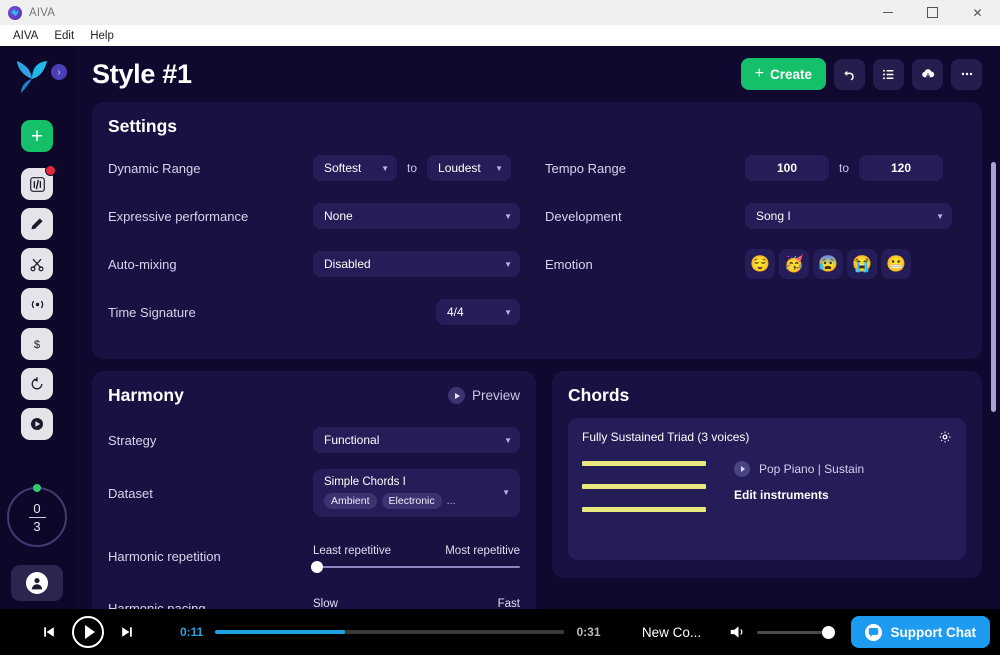 This screenshot has width=1000, height=655. I want to click on development-select: Song I ▼, so click(848, 216).